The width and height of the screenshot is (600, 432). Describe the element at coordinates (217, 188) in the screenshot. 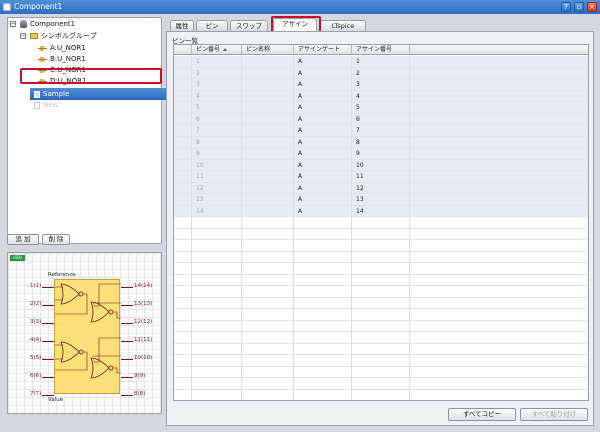

I see `cell-pin-number: 12` at that location.